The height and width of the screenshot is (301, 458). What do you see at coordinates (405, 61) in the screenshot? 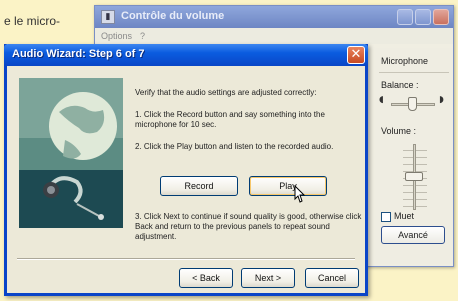
I see `microphone-title: Microphone` at bounding box center [405, 61].